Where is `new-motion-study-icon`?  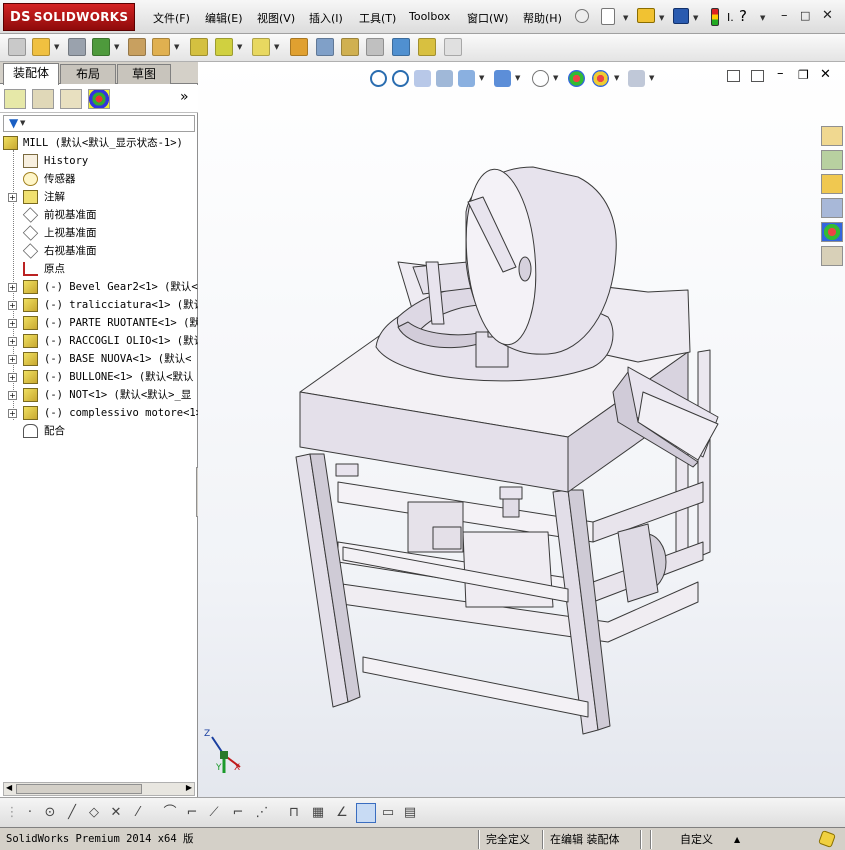 new-motion-study-icon is located at coordinates (299, 47).